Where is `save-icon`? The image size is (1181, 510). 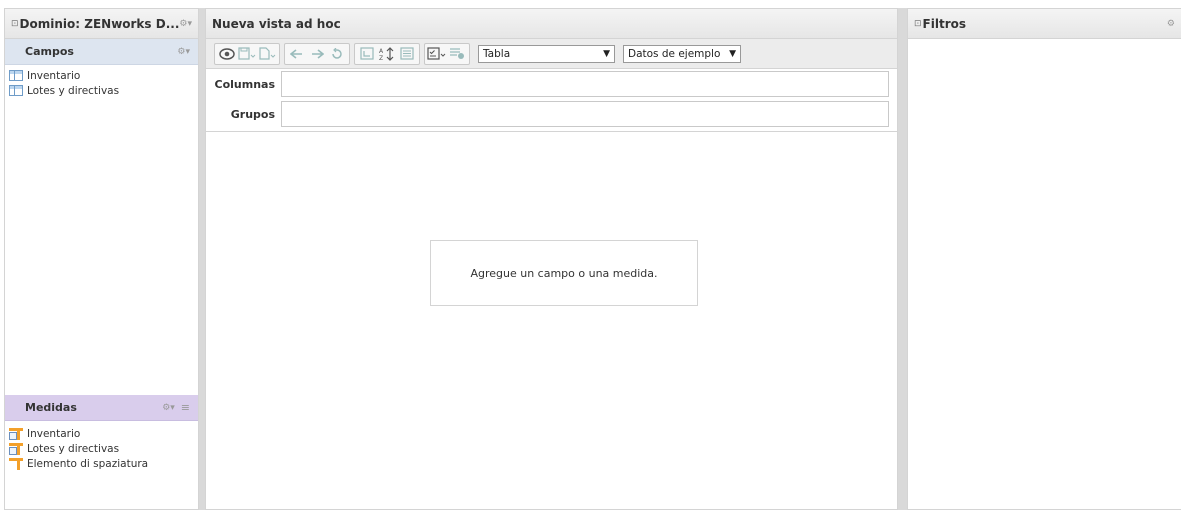 save-icon is located at coordinates (247, 53).